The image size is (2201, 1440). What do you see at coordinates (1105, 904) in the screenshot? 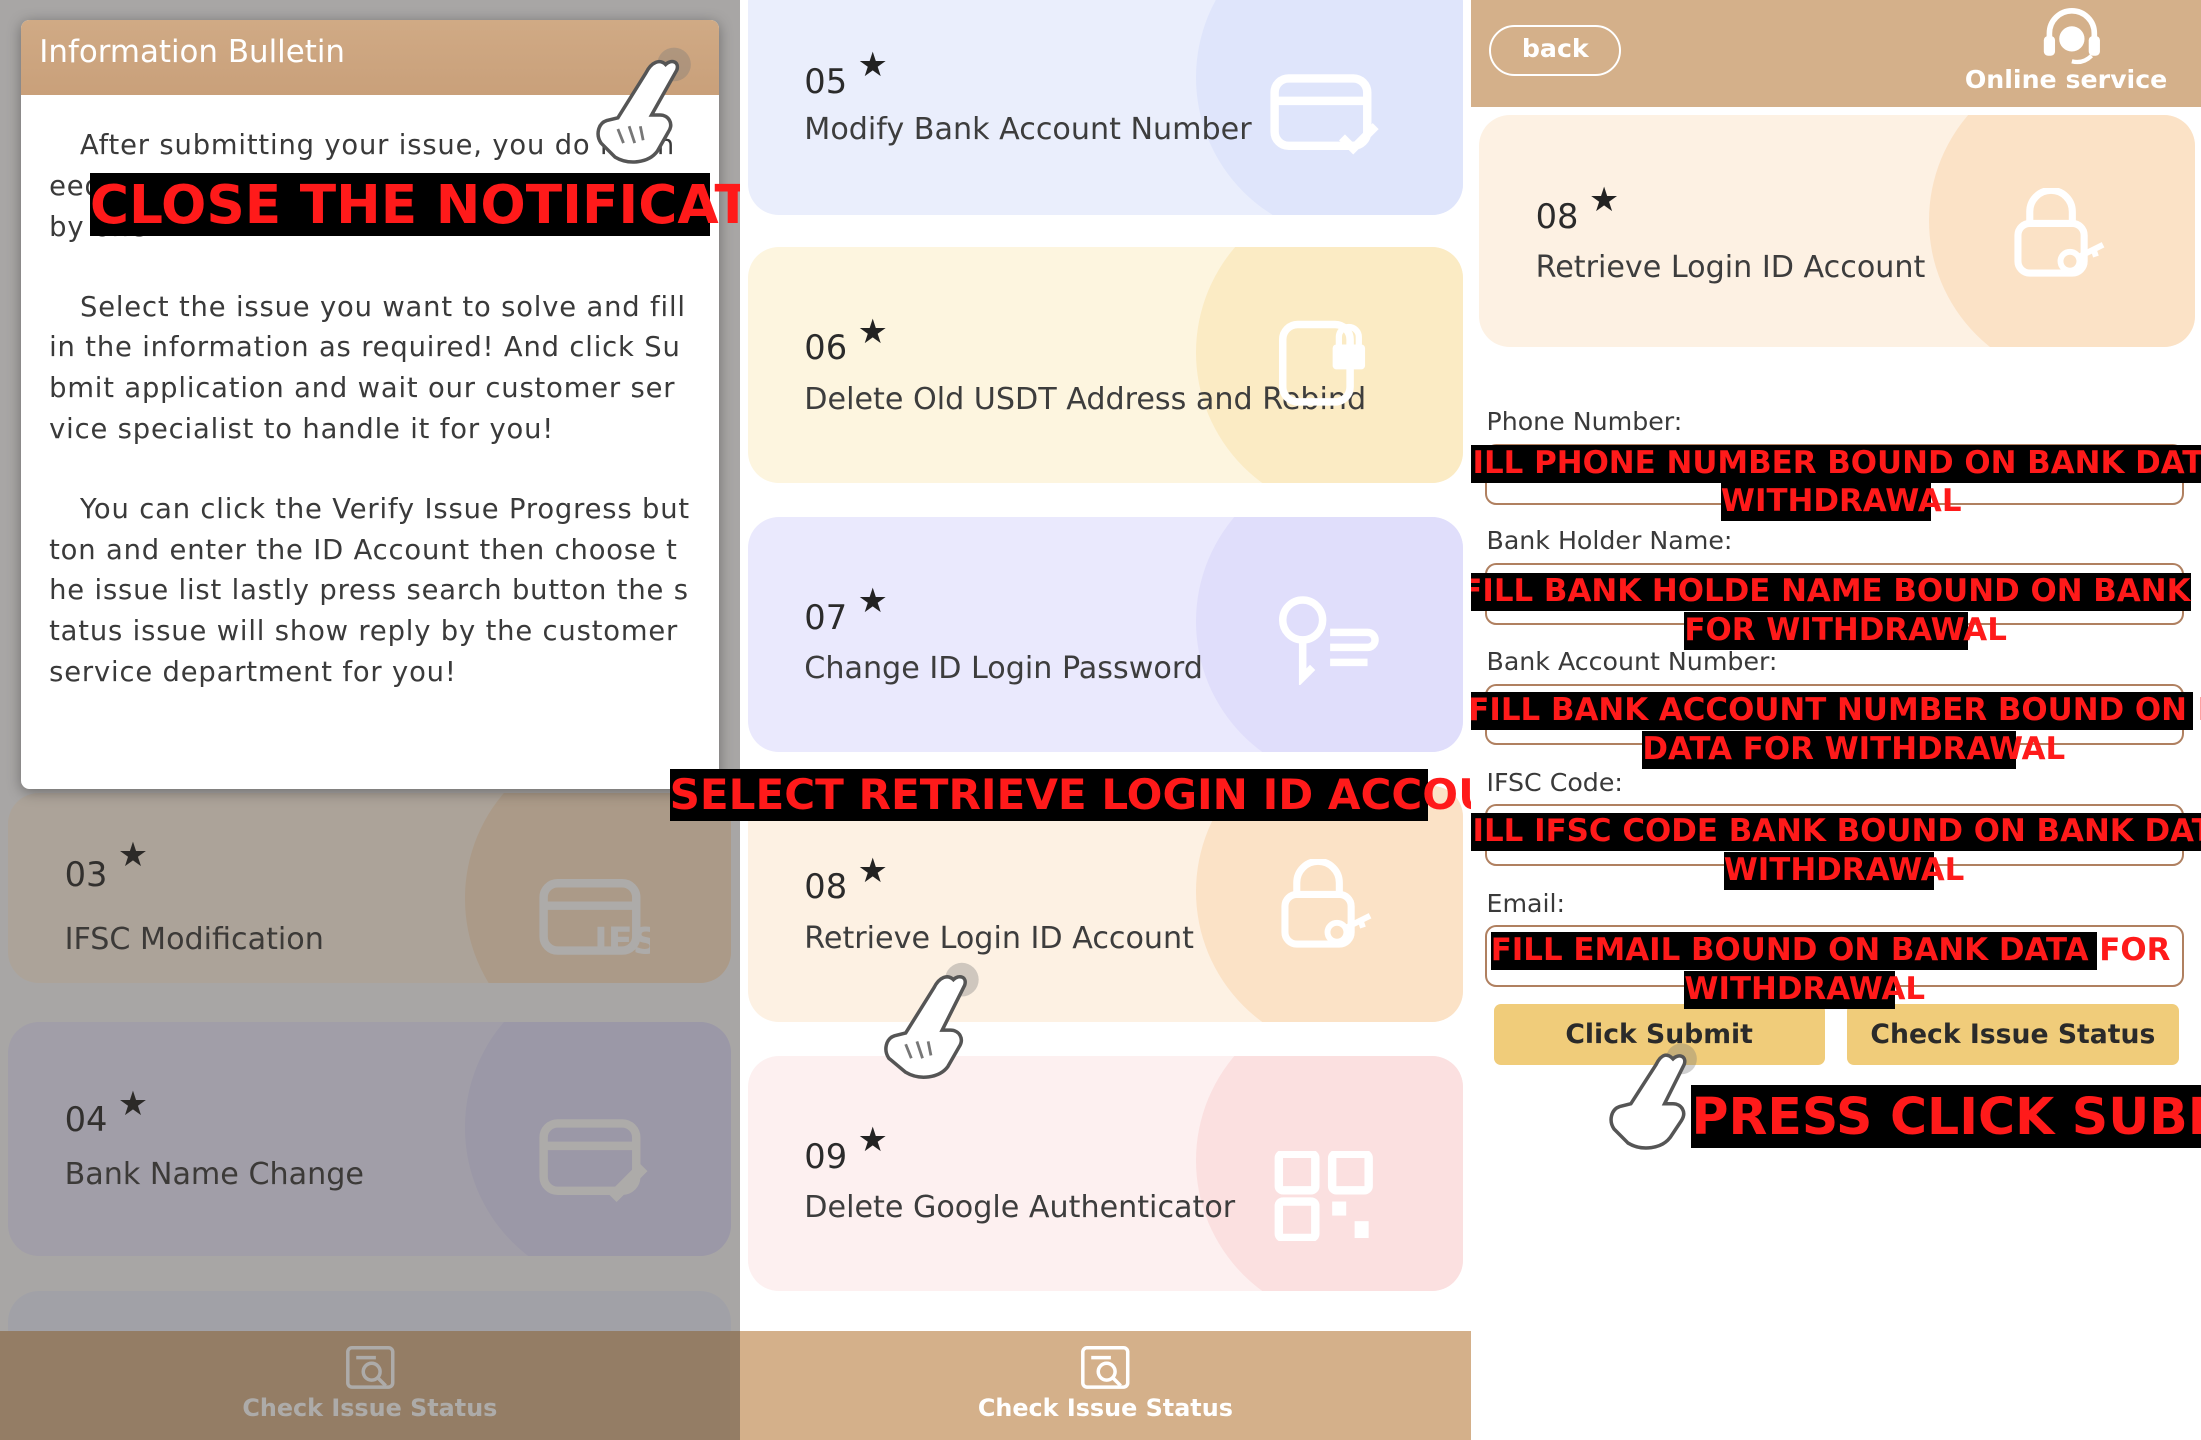
I see `issue-card-08: 08 ★ Retrieve Login ID Account` at bounding box center [1105, 904].